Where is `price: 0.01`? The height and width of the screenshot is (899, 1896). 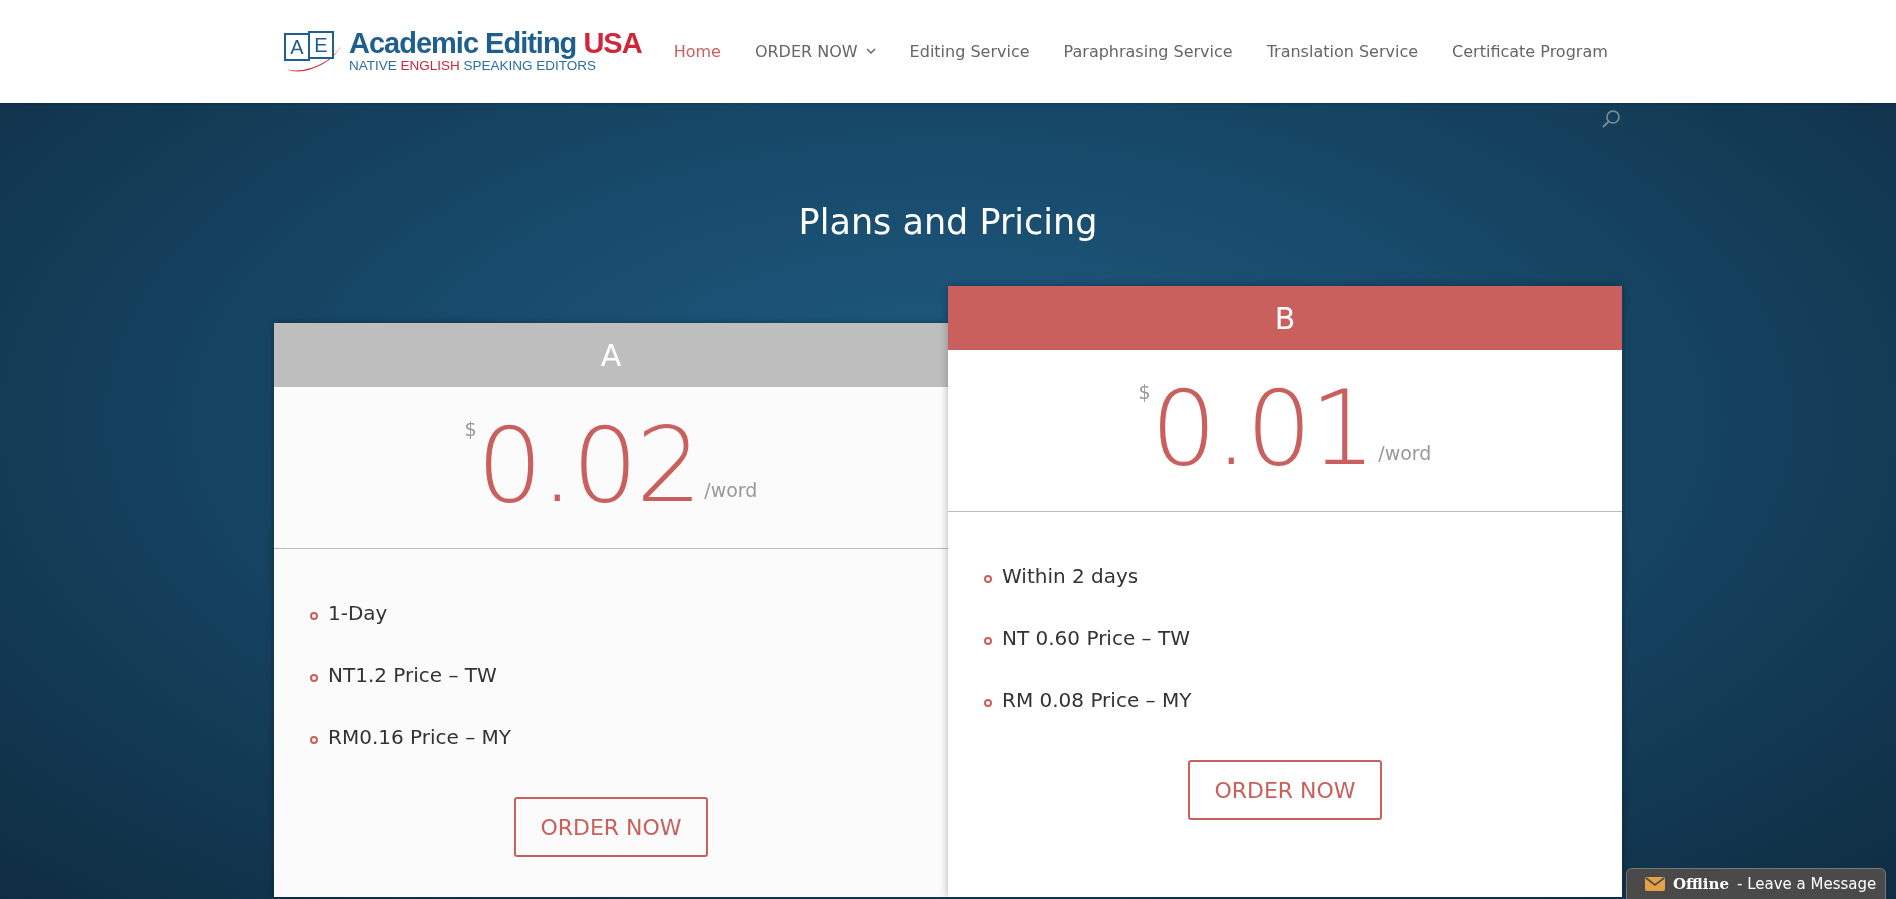 price: 0.01 is located at coordinates (1262, 428).